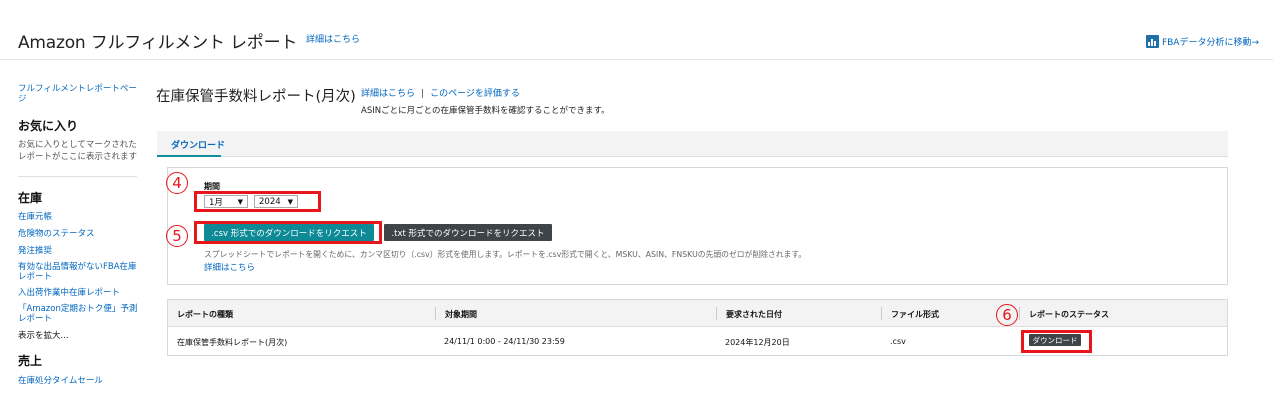 The width and height of the screenshot is (1273, 404). I want to click on annotation-box-csv-button, so click(288, 232).